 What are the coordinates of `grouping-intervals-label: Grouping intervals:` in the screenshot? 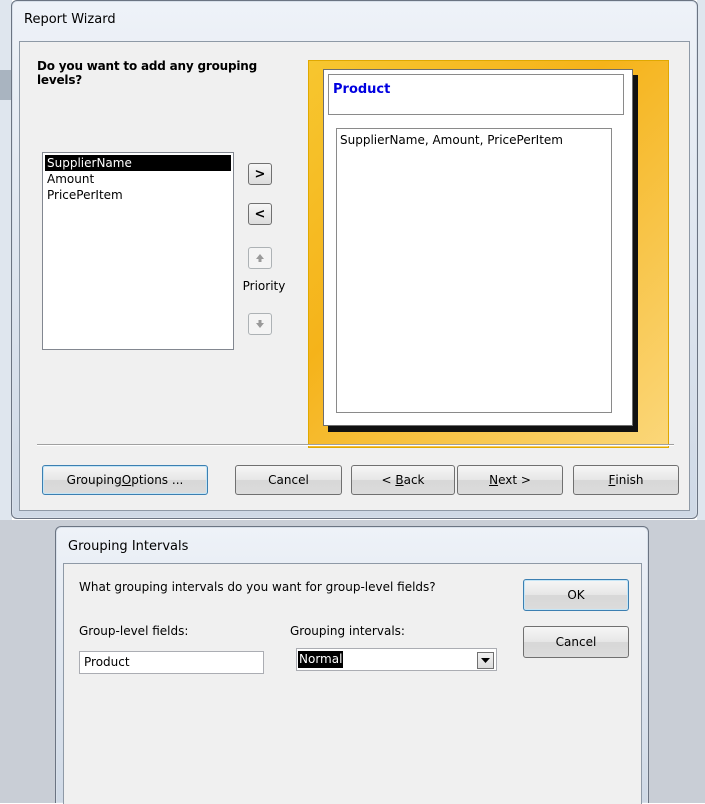 It's located at (347, 631).